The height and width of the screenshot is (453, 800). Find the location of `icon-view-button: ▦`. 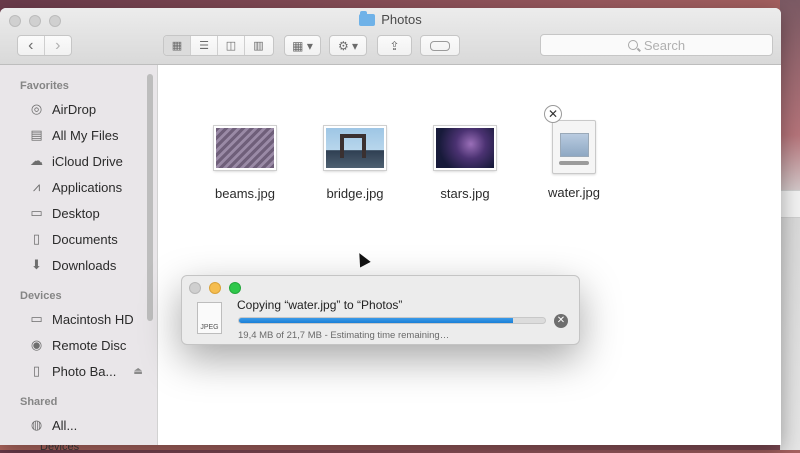

icon-view-button: ▦ is located at coordinates (177, 45).